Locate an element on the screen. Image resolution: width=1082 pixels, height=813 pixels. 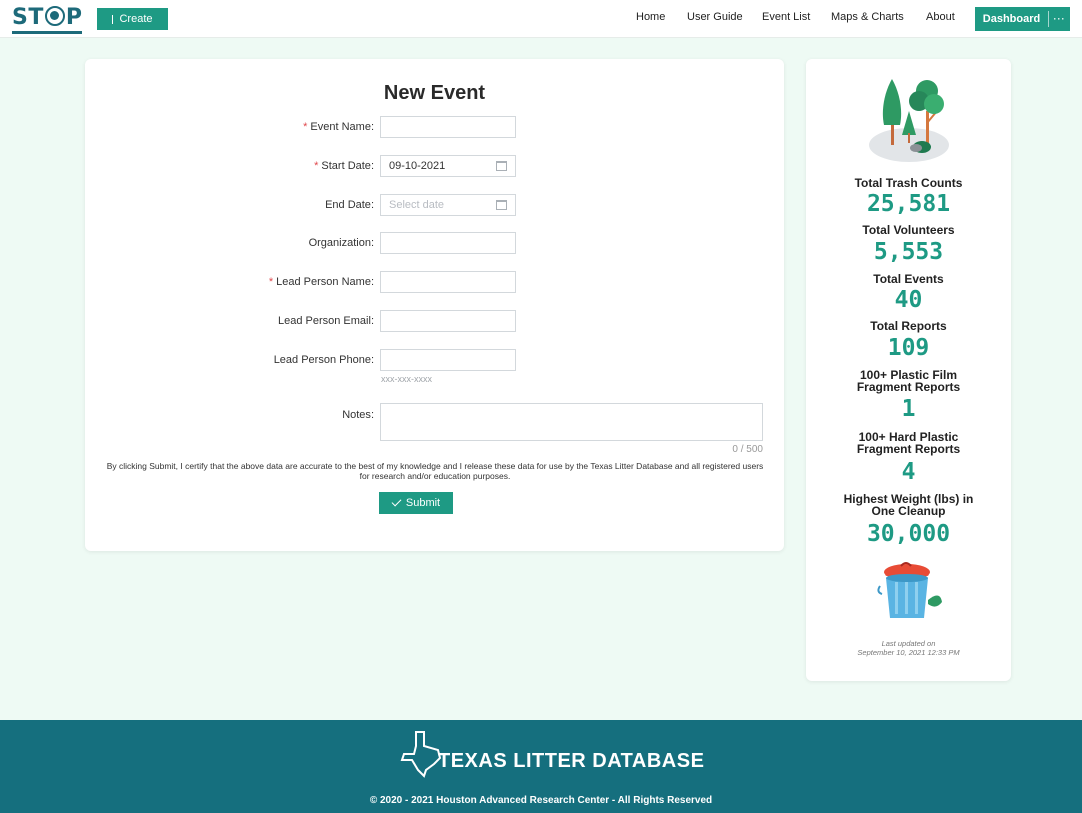
stat-label-total-reports: Total Reports is located at coordinates (908, 326).